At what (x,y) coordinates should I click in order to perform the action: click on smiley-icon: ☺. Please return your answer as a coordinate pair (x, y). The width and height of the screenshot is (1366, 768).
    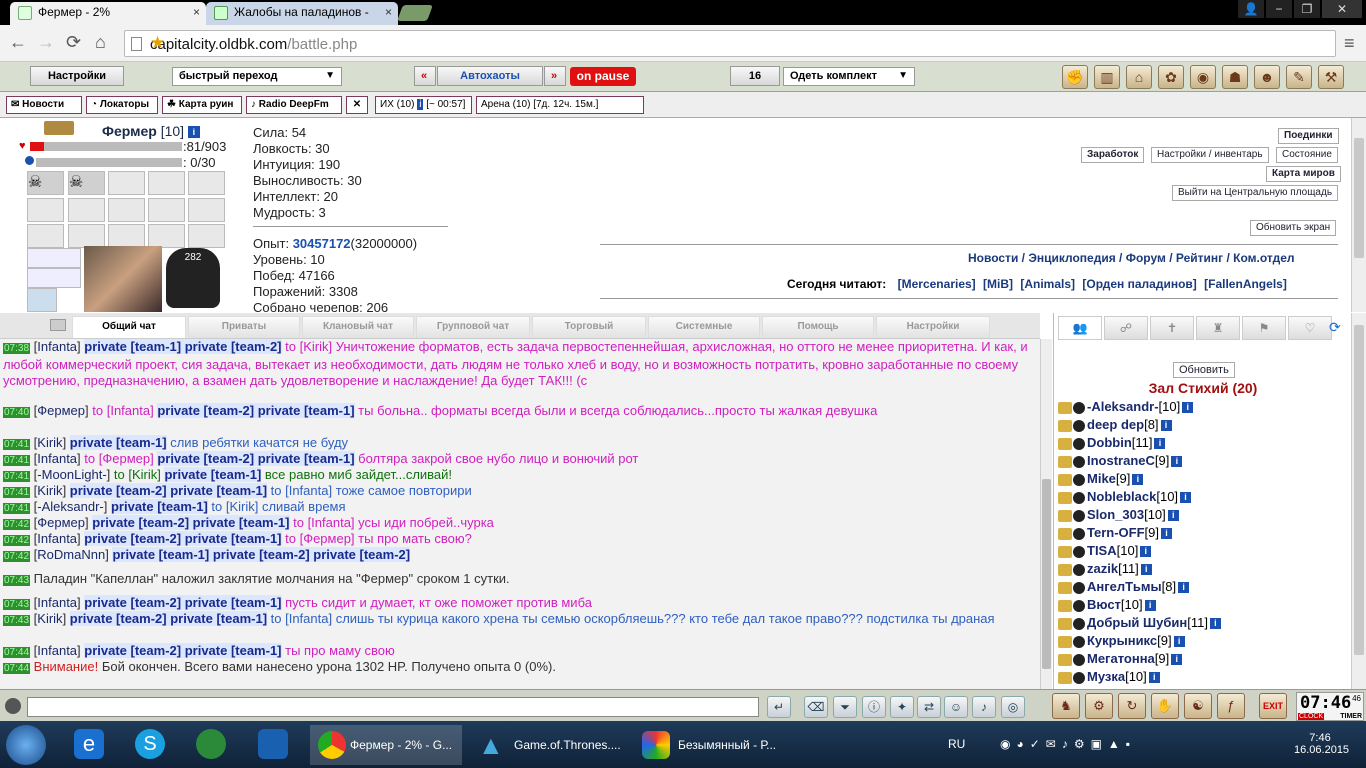
    Looking at the image, I should click on (956, 707).